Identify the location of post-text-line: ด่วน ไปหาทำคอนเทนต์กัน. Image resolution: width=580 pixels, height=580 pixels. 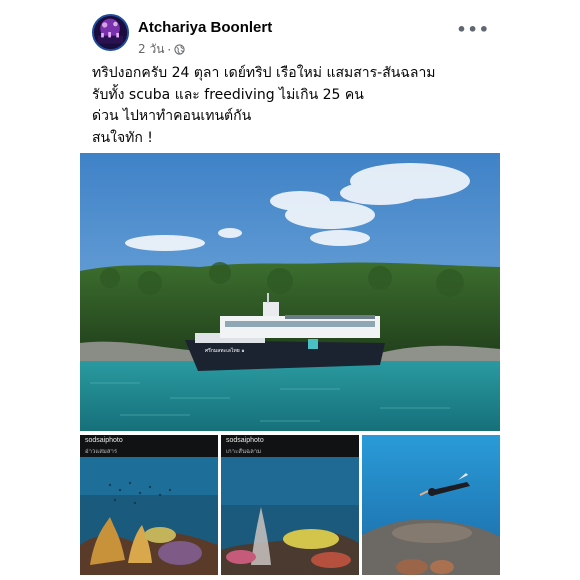
(172, 116).